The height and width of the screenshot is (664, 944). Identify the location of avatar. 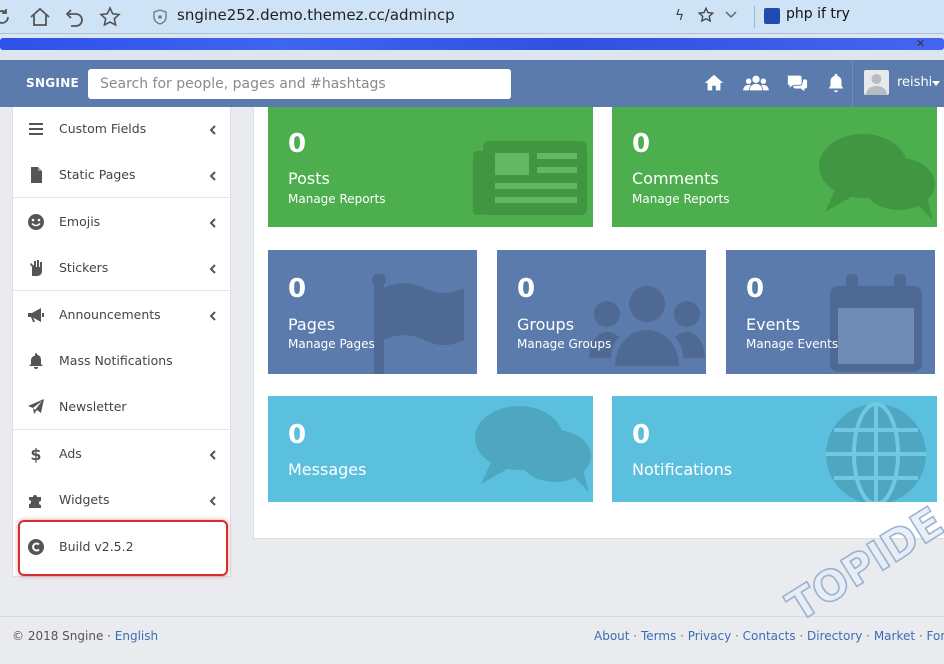
(876, 82).